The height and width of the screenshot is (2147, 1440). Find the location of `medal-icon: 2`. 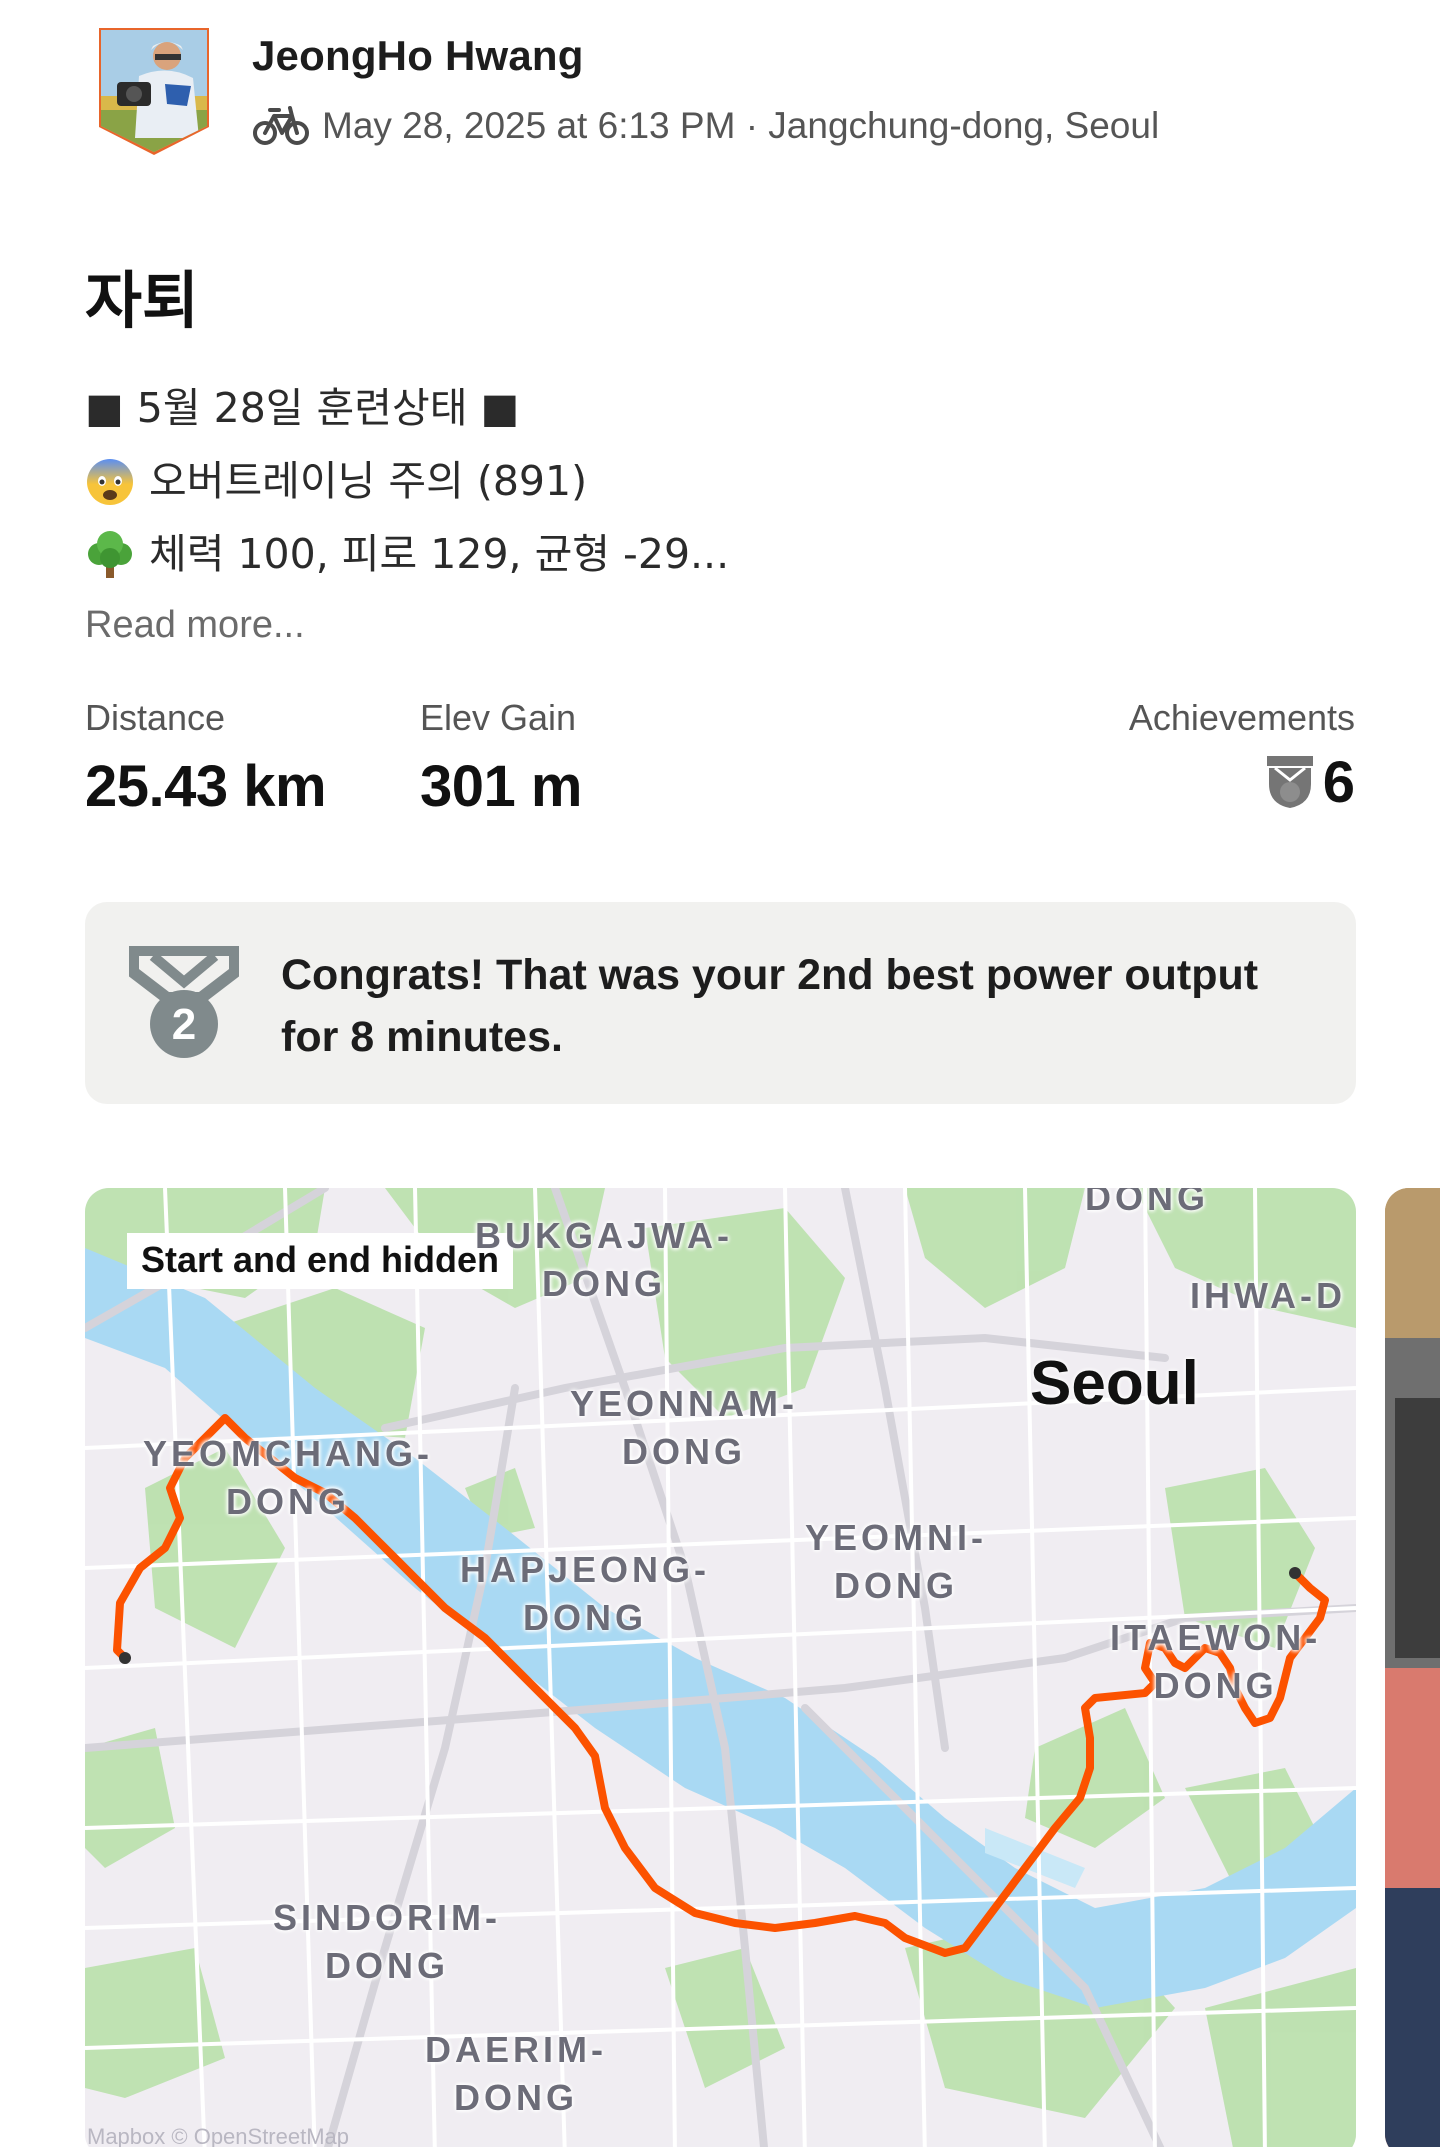

medal-icon: 2 is located at coordinates (184, 1002).